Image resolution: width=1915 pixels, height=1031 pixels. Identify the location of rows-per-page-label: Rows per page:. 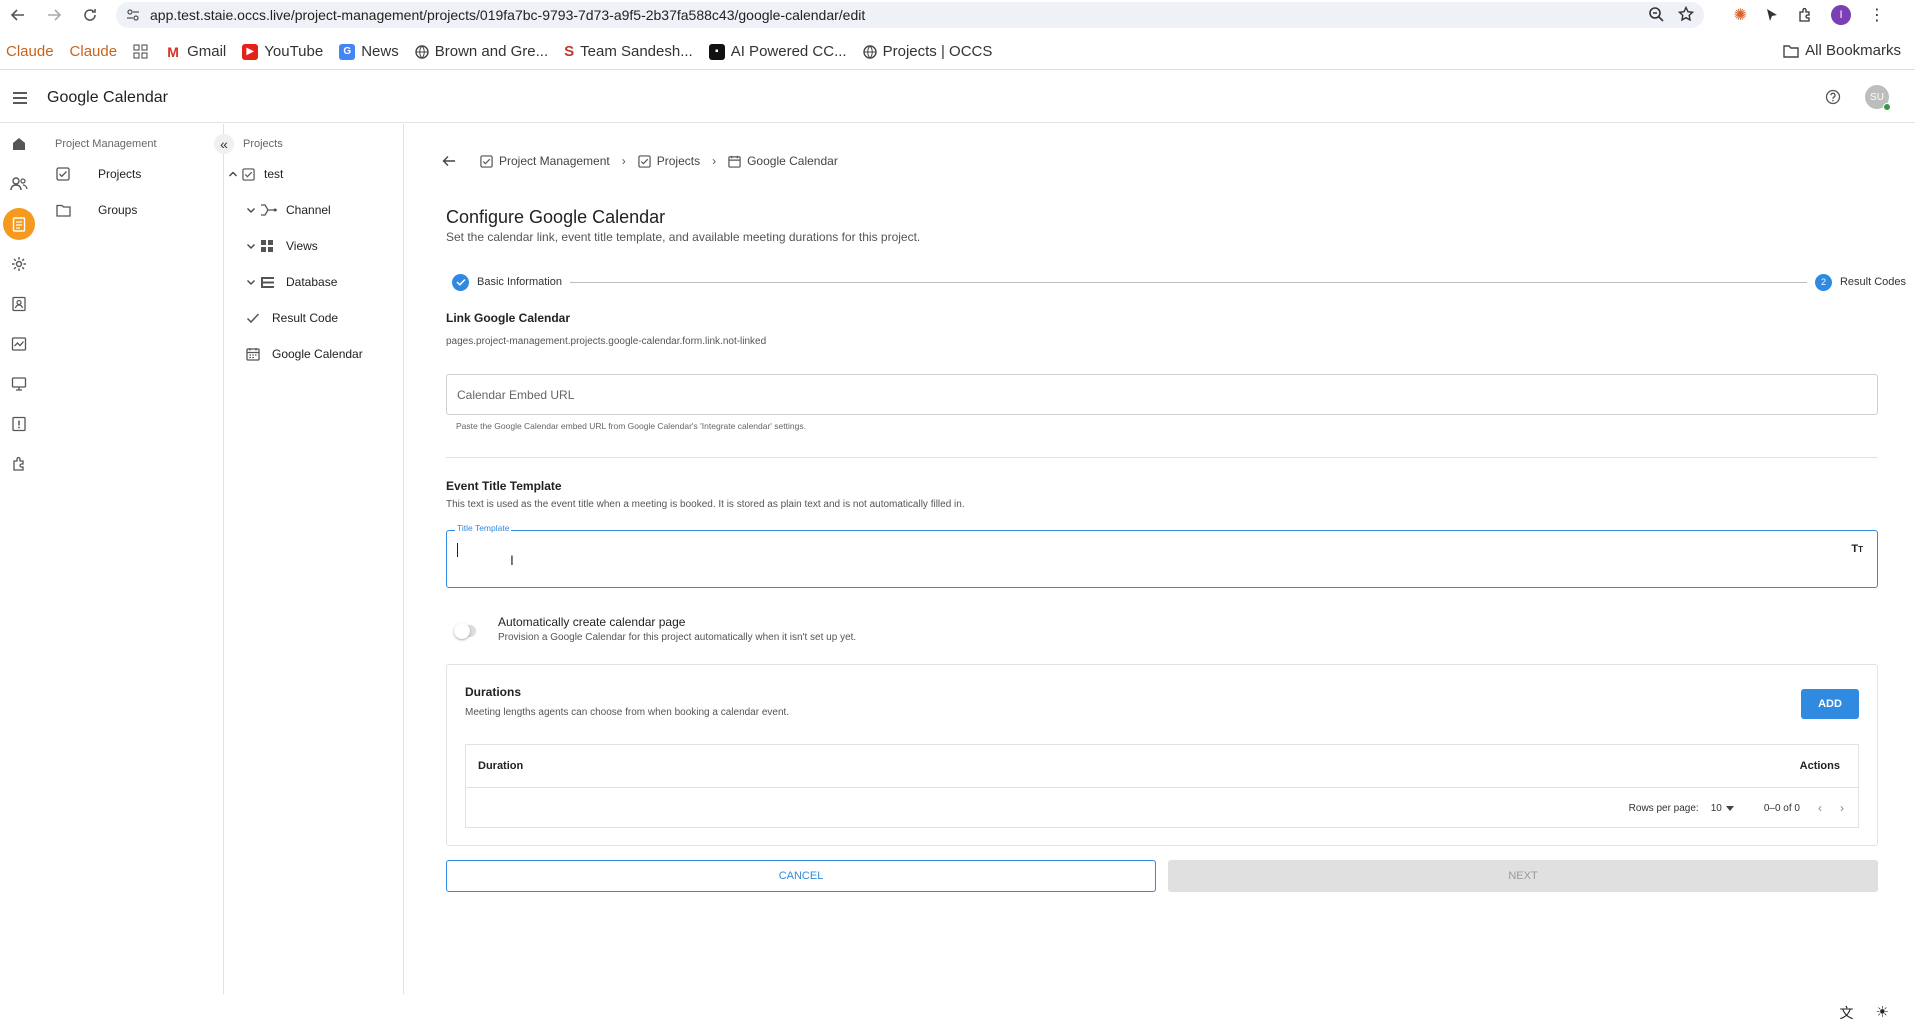
(1663, 808).